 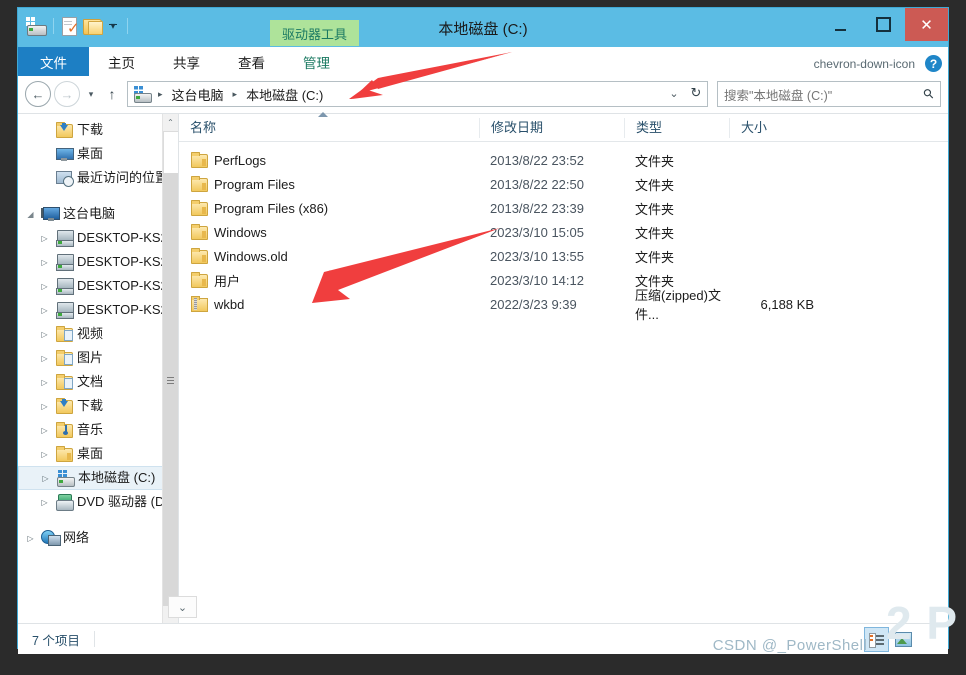 What do you see at coordinates (98, 382) in the screenshot?
I see `sidebar-item-11: ▷ 文档` at bounding box center [98, 382].